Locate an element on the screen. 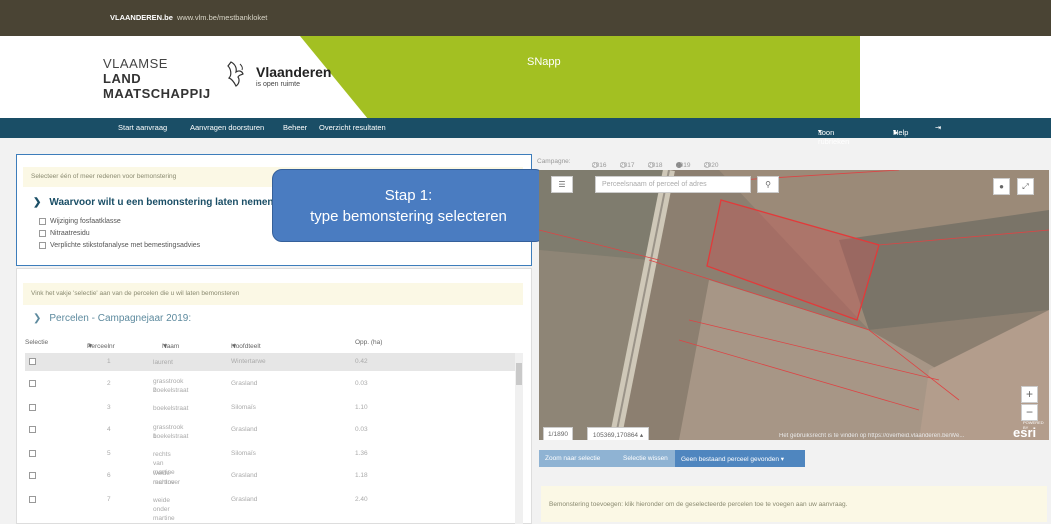 Image resolution: width=1051 pixels, height=524 pixels. oppervlakte: 1.36 is located at coordinates (361, 453).